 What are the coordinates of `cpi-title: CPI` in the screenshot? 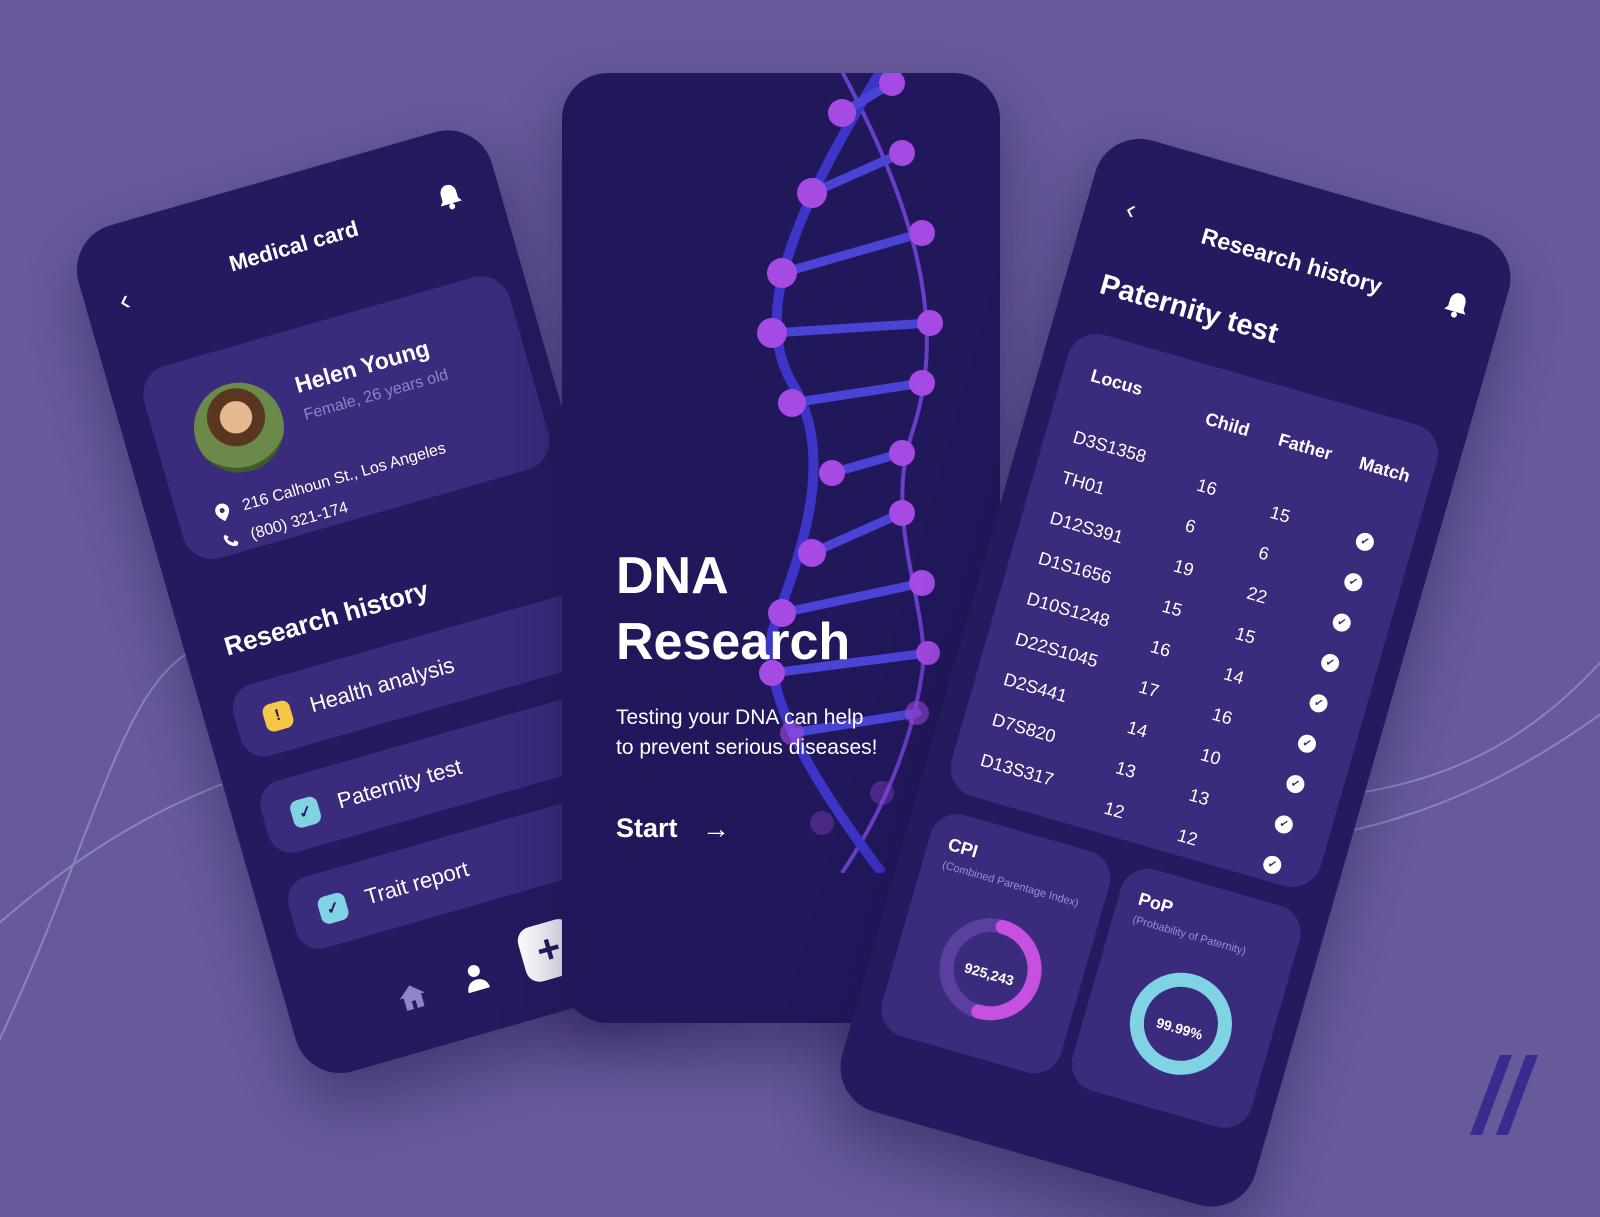 It's located at (963, 848).